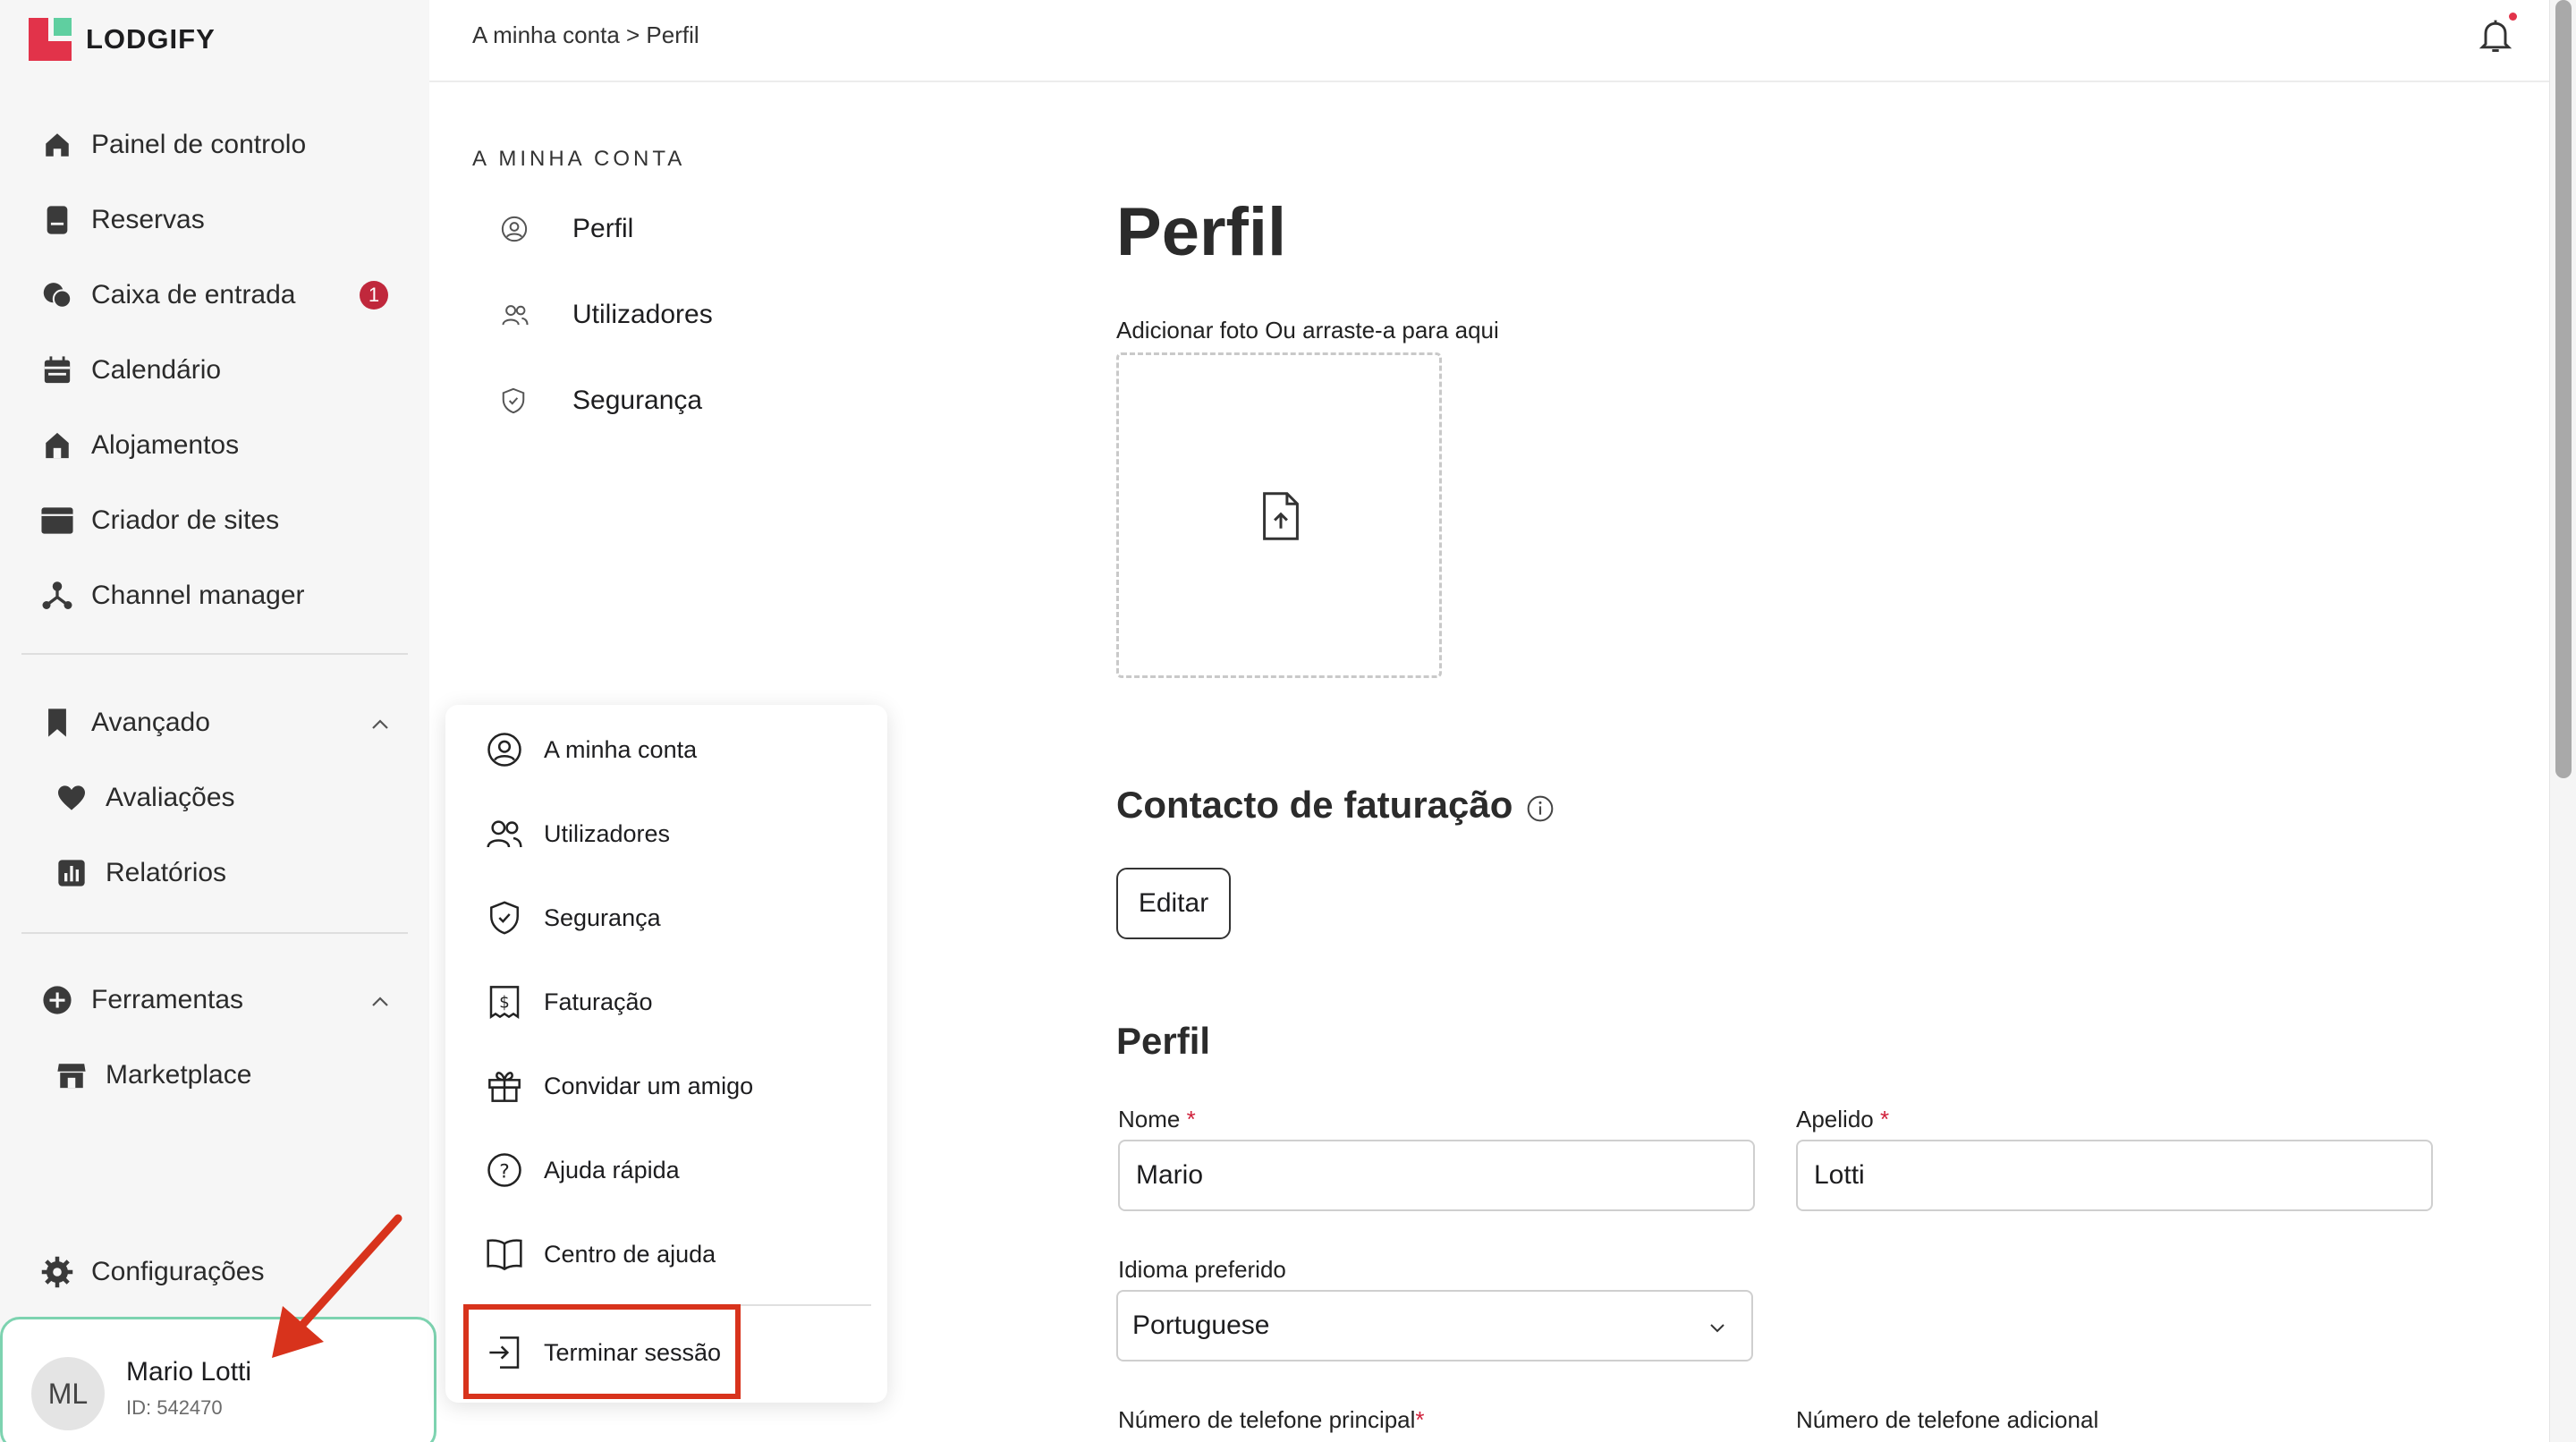 Image resolution: width=2576 pixels, height=1442 pixels. I want to click on menu-item-label: Segurança, so click(602, 917).